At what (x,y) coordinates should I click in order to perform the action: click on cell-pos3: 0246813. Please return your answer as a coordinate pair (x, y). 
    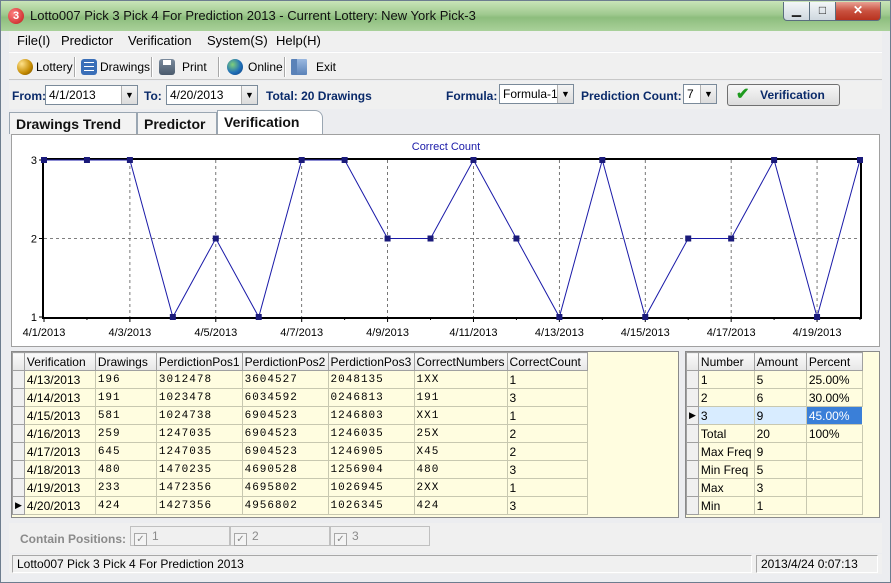
    Looking at the image, I should click on (371, 397).